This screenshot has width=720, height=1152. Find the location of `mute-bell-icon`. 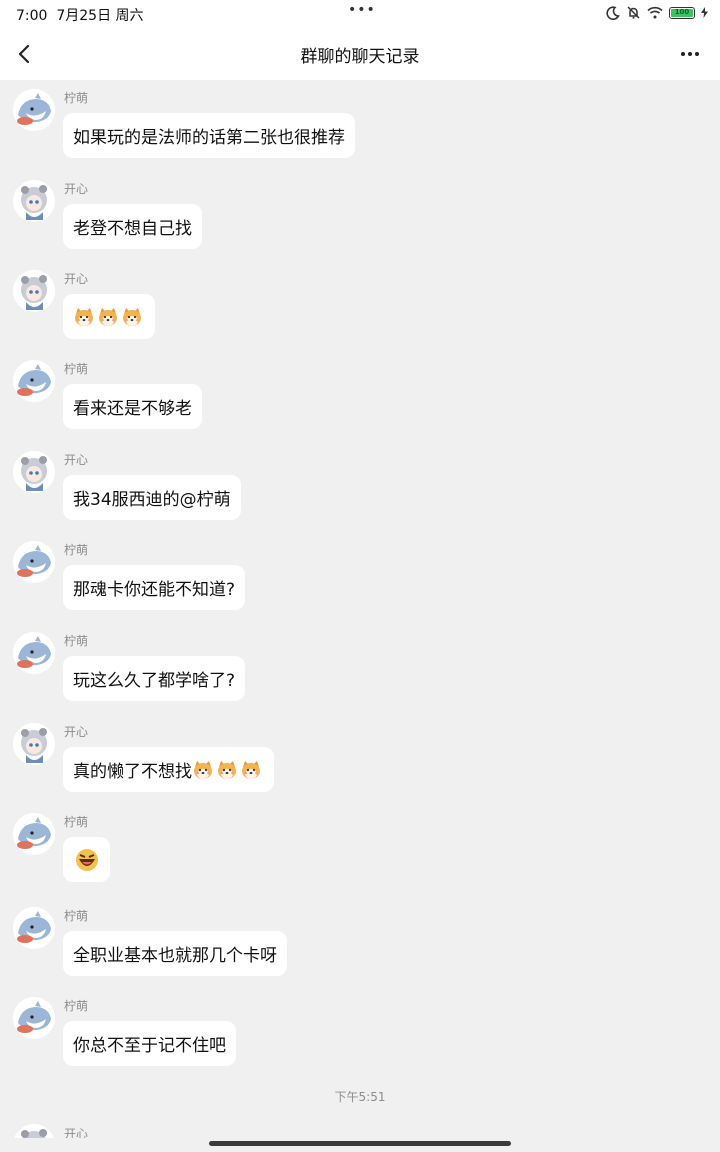

mute-bell-icon is located at coordinates (633, 12).